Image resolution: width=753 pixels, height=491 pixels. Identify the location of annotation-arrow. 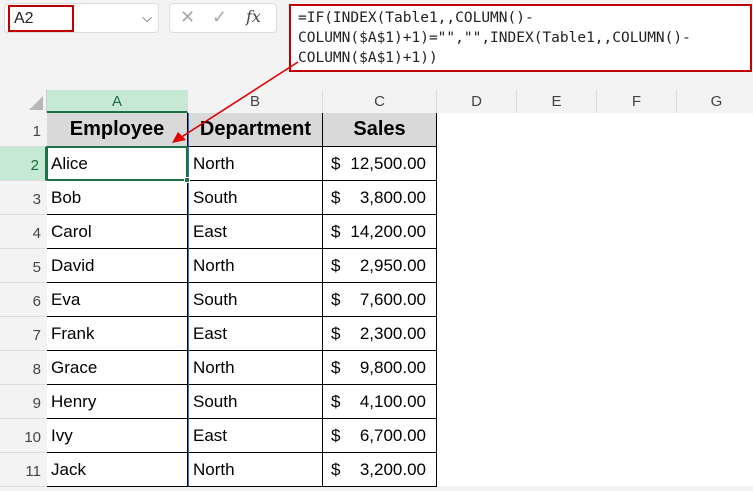
(235, 102).